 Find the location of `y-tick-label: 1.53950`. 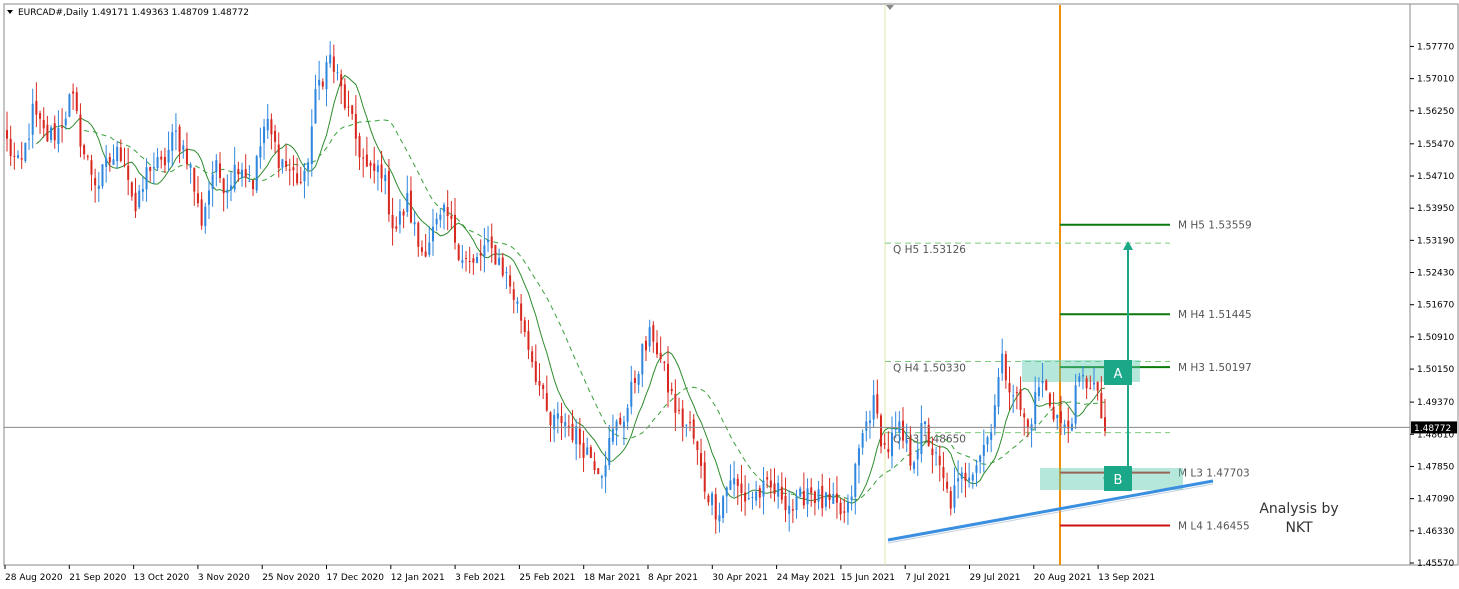

y-tick-label: 1.53950 is located at coordinates (1435, 209).